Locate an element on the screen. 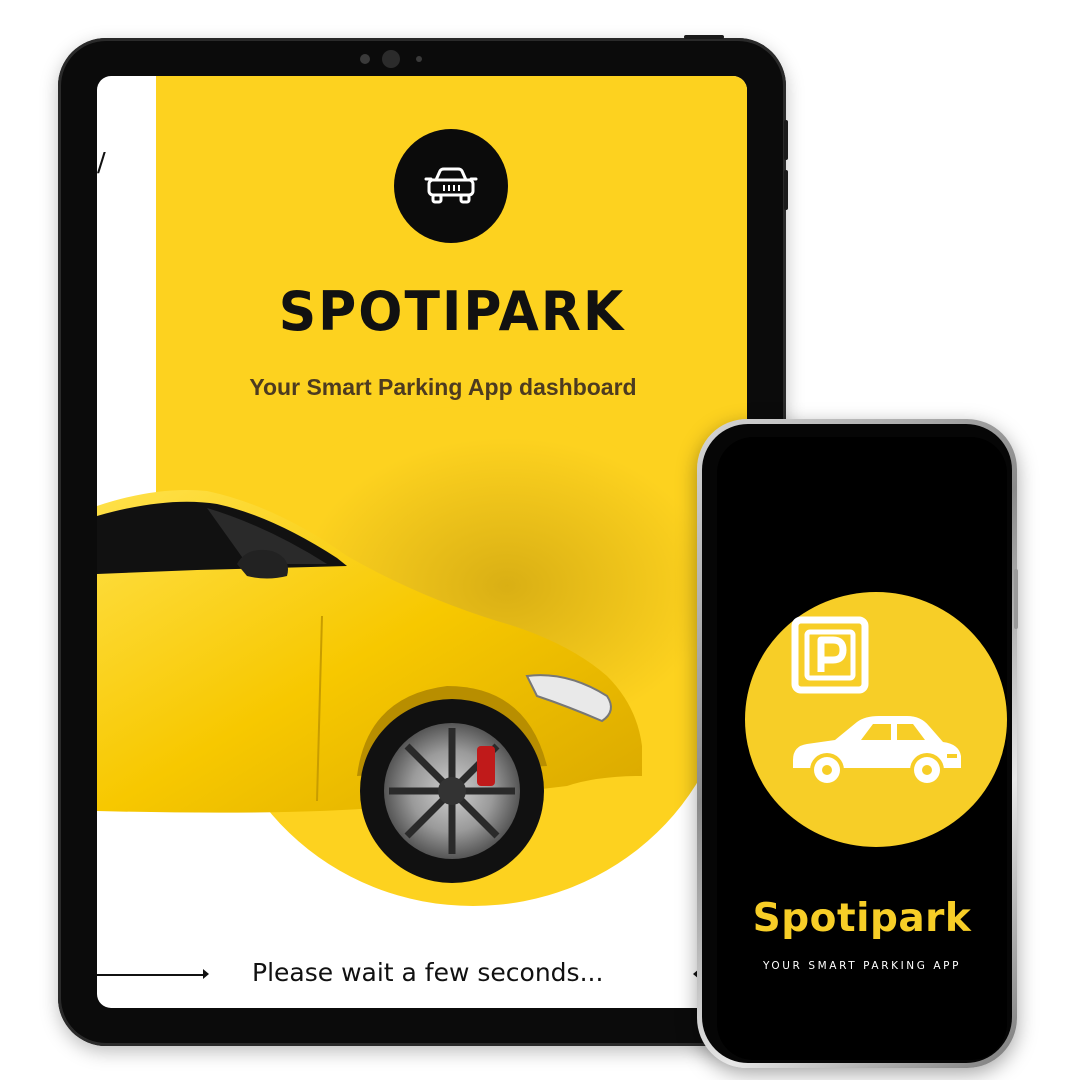 Image resolution: width=1080 pixels, height=1080 pixels. tablet-camera-lens is located at coordinates (391, 59).